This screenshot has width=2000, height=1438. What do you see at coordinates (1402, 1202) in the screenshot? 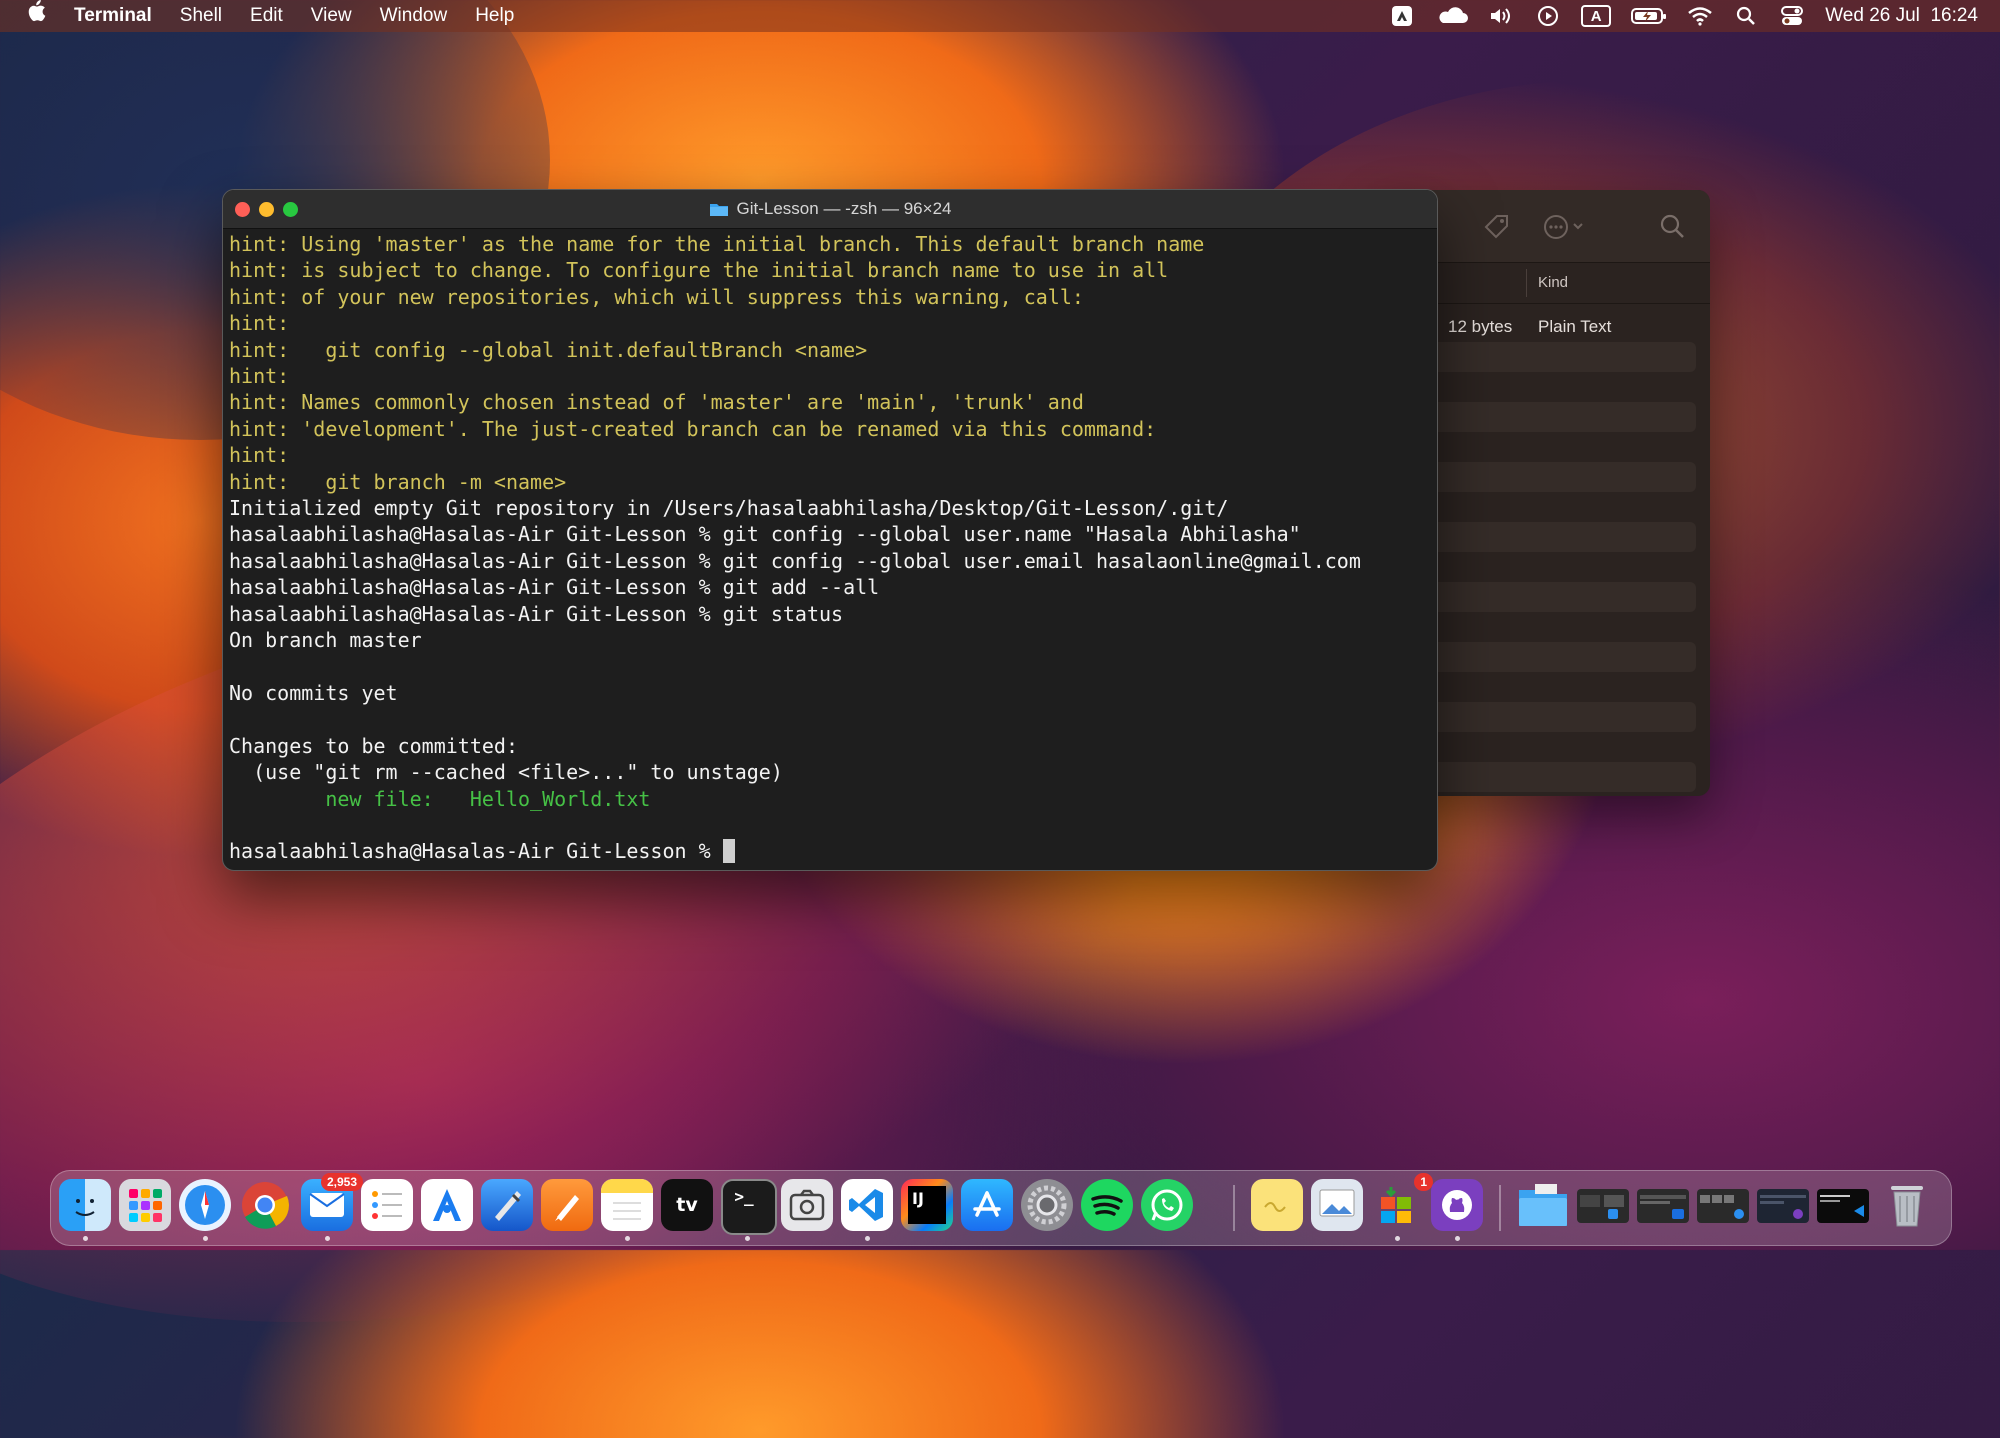
I see `microsoft-store-app-icon: 1` at bounding box center [1402, 1202].